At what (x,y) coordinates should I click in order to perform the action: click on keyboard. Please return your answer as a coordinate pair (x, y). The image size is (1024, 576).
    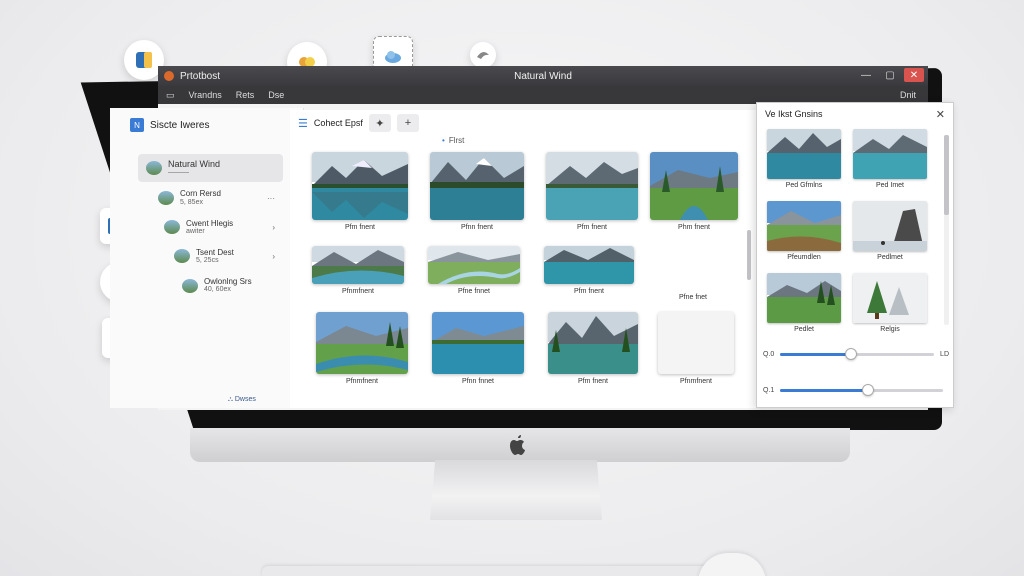
    Looking at the image, I should click on (492, 571).